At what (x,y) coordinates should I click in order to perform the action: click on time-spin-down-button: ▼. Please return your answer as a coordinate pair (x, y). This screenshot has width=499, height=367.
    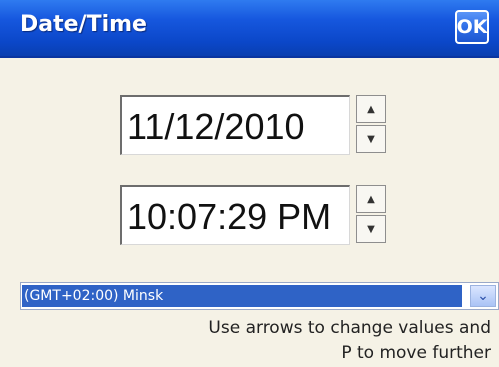
    Looking at the image, I should click on (371, 229).